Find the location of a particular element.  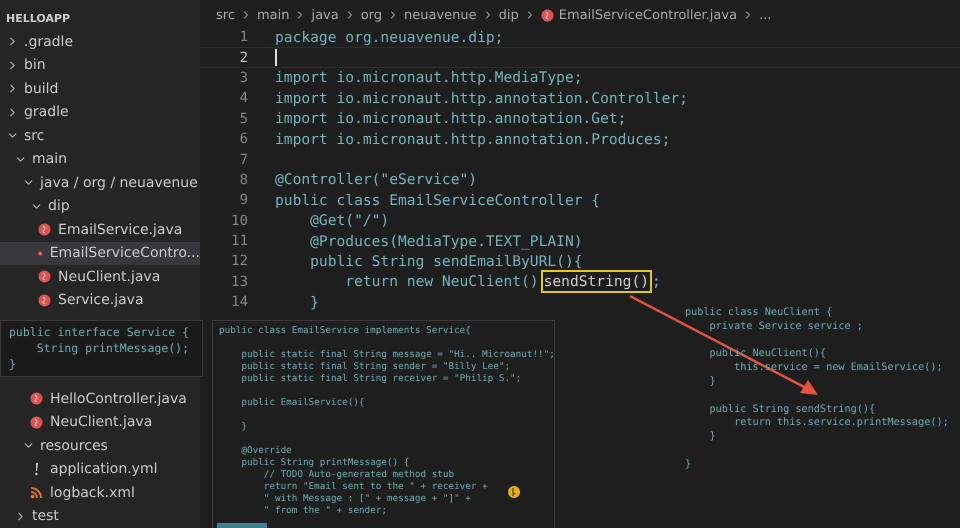

folder-item: .gradle is located at coordinates (100, 42).